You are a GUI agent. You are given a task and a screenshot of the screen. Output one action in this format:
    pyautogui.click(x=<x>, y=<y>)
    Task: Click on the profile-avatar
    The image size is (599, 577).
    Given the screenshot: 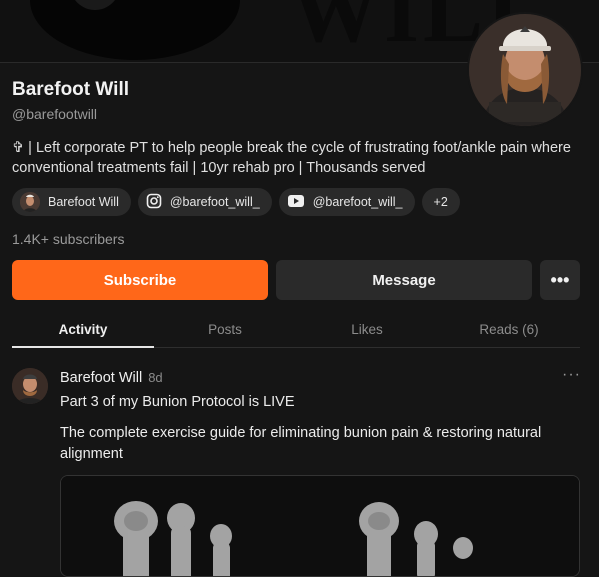 What is the action you would take?
    pyautogui.click(x=525, y=70)
    